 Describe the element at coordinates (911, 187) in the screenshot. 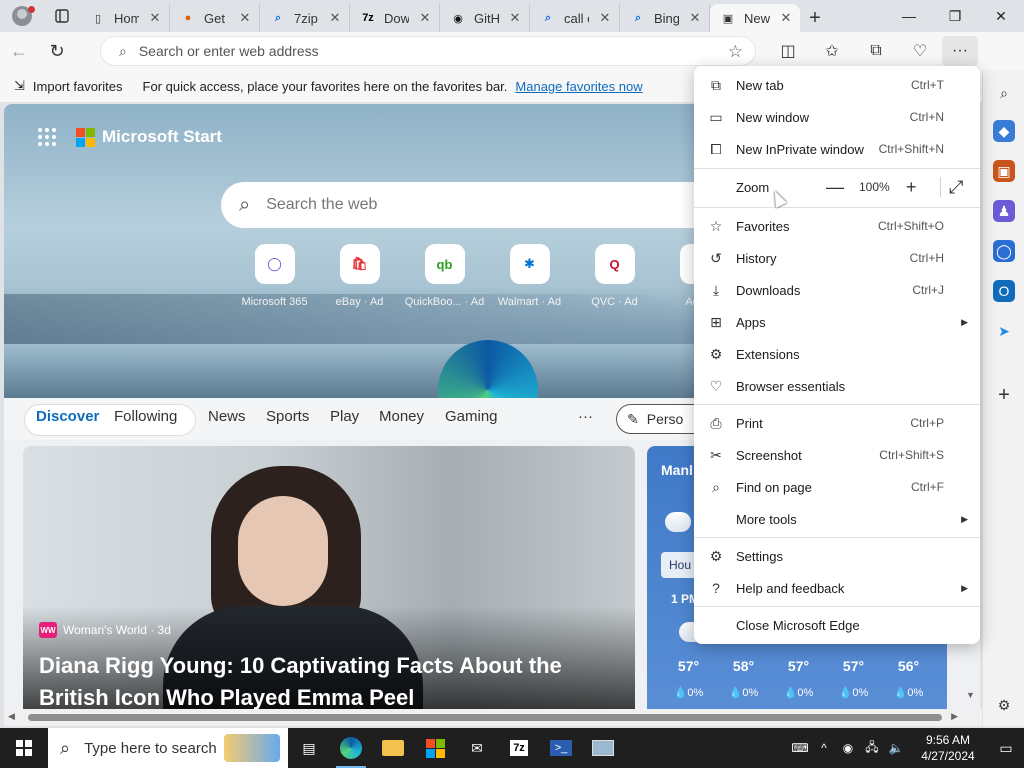

I see `zoom-in-button: +` at that location.